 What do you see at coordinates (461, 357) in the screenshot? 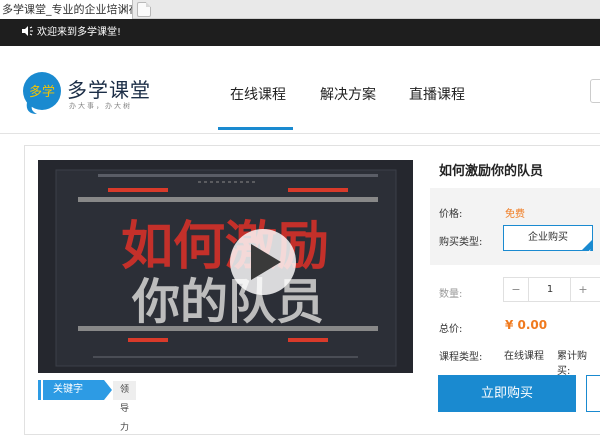
I see `course-type-label: 课程类型:` at bounding box center [461, 357].